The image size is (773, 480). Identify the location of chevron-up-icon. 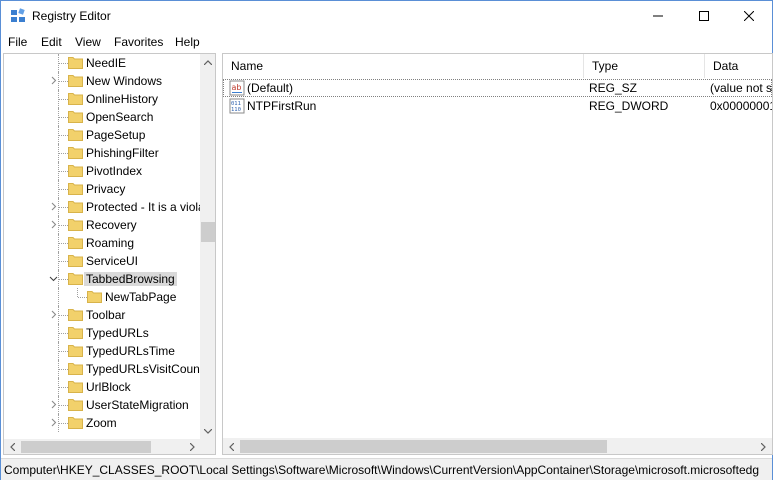
(208, 62).